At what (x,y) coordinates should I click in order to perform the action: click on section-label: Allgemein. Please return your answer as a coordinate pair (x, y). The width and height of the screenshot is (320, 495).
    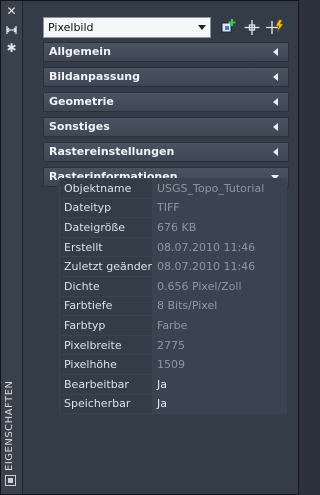
    Looking at the image, I should click on (80, 51).